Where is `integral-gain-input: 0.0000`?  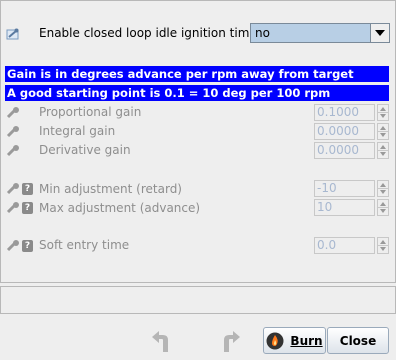
integral-gain-input: 0.0000 is located at coordinates (344, 131).